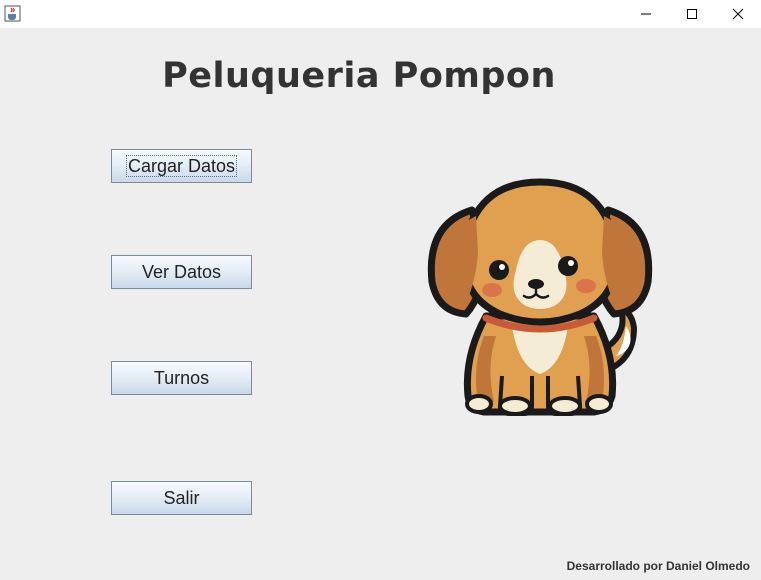 The height and width of the screenshot is (580, 761). I want to click on page-title: Peluqueria Pompon, so click(359, 76).